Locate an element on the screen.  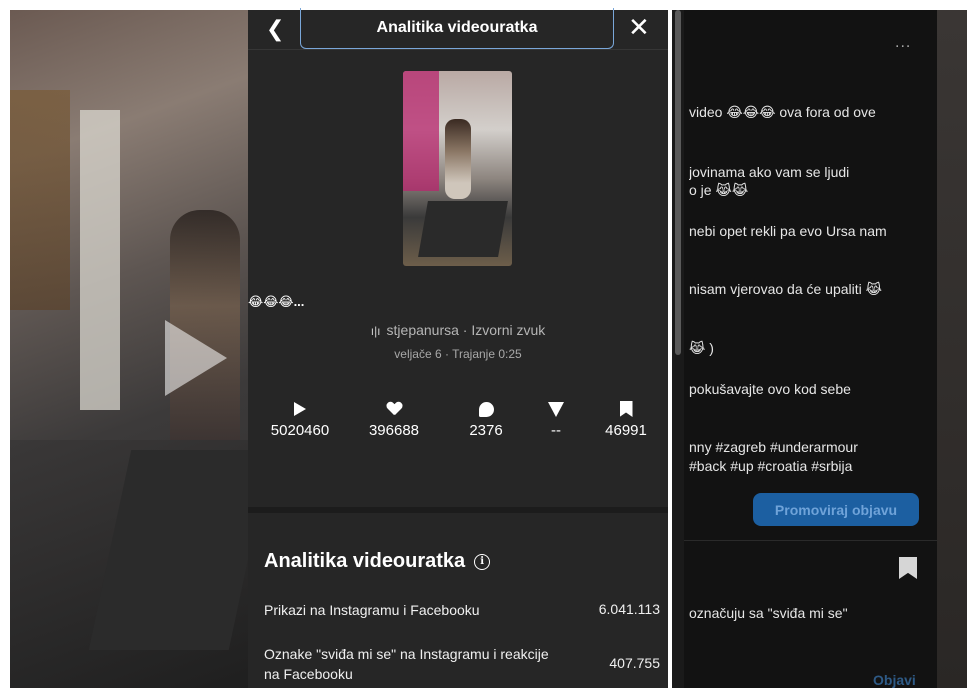
impressions-value: 6.041.113 is located at coordinates (629, 609).